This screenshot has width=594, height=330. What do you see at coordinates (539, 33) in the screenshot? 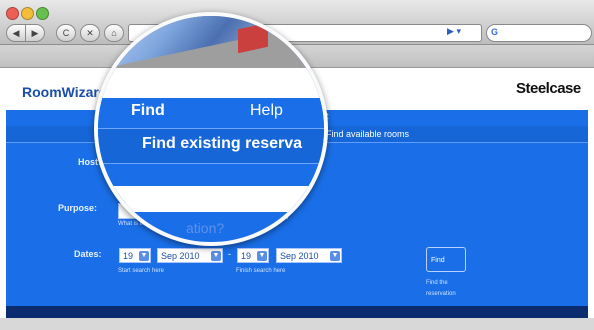
I see `search-field: G` at bounding box center [539, 33].